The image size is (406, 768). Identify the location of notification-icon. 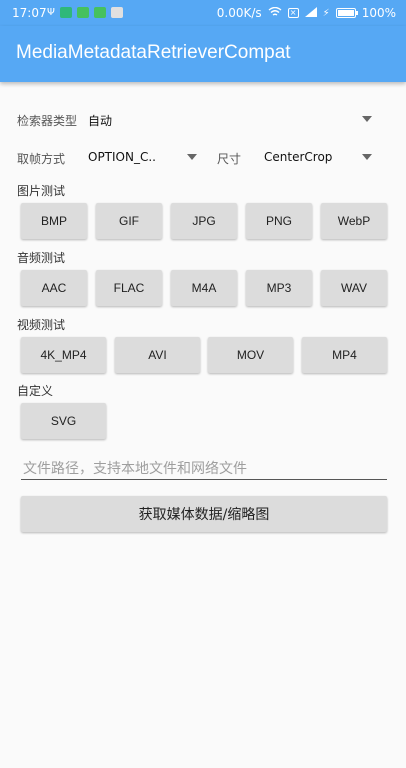
(116, 12).